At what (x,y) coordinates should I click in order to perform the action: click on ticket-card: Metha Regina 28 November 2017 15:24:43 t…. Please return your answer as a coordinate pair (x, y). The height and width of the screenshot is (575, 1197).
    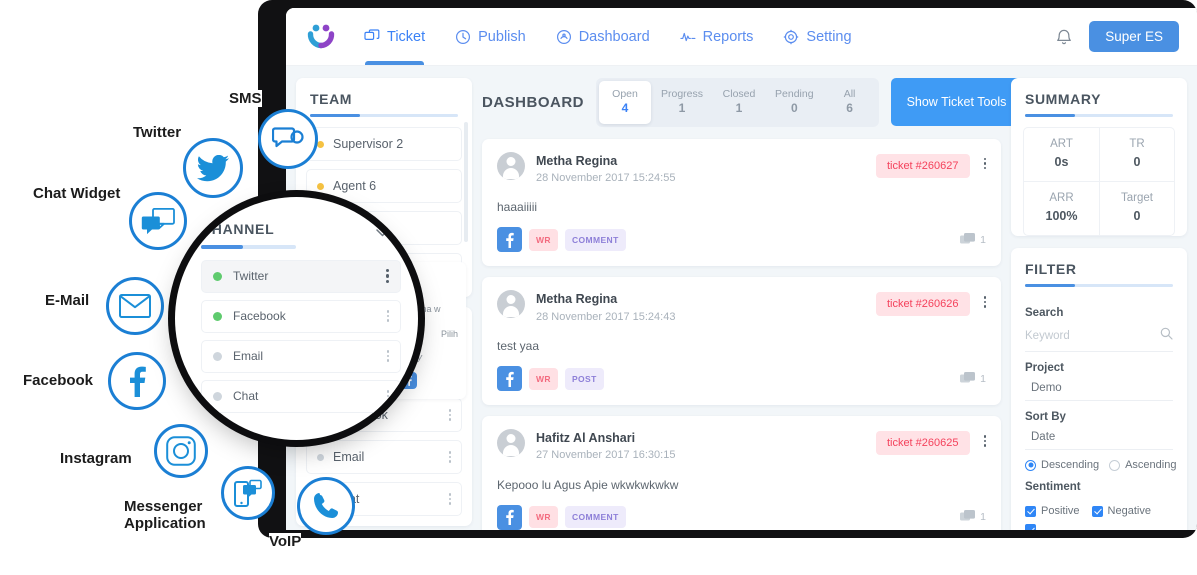
    Looking at the image, I should click on (741, 341).